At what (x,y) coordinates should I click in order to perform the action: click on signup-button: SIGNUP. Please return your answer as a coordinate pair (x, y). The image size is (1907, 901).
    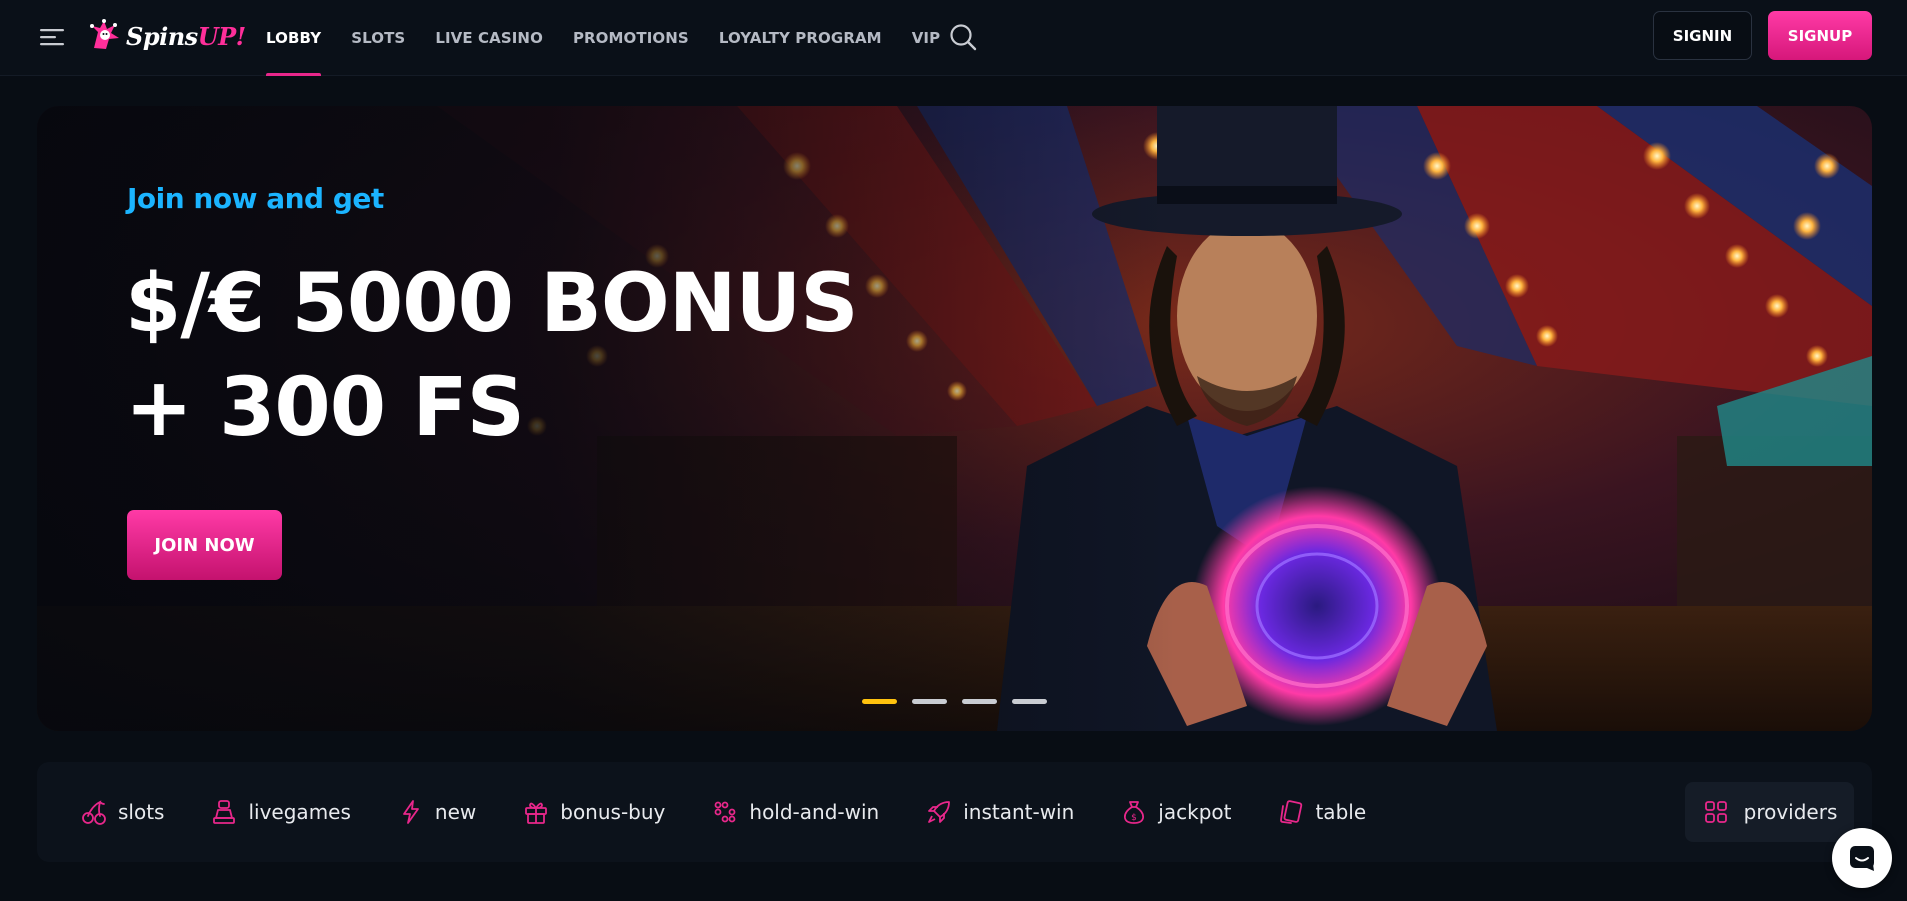
    Looking at the image, I should click on (1820, 35).